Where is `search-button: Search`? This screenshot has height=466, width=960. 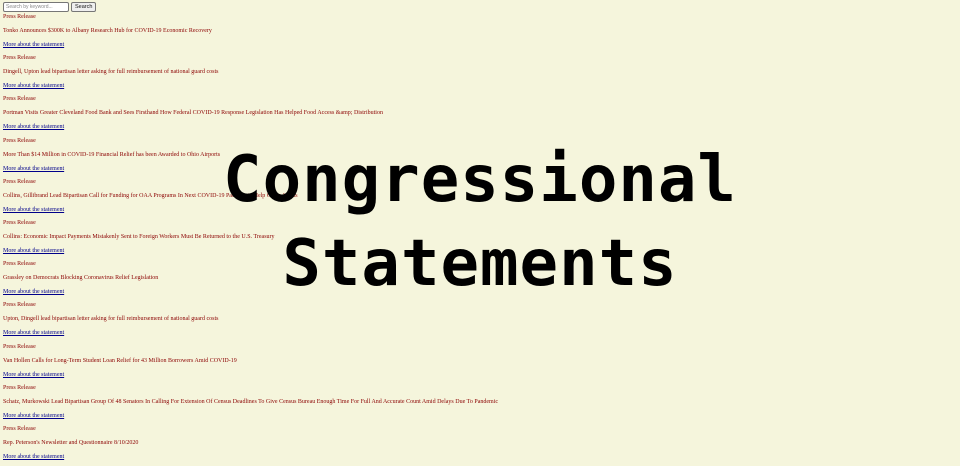
search-button: Search is located at coordinates (84, 7).